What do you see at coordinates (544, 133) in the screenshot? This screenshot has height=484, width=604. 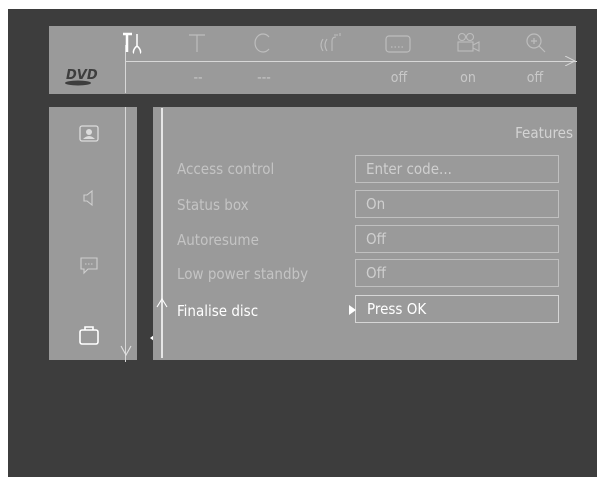 I see `section-title: Features` at bounding box center [544, 133].